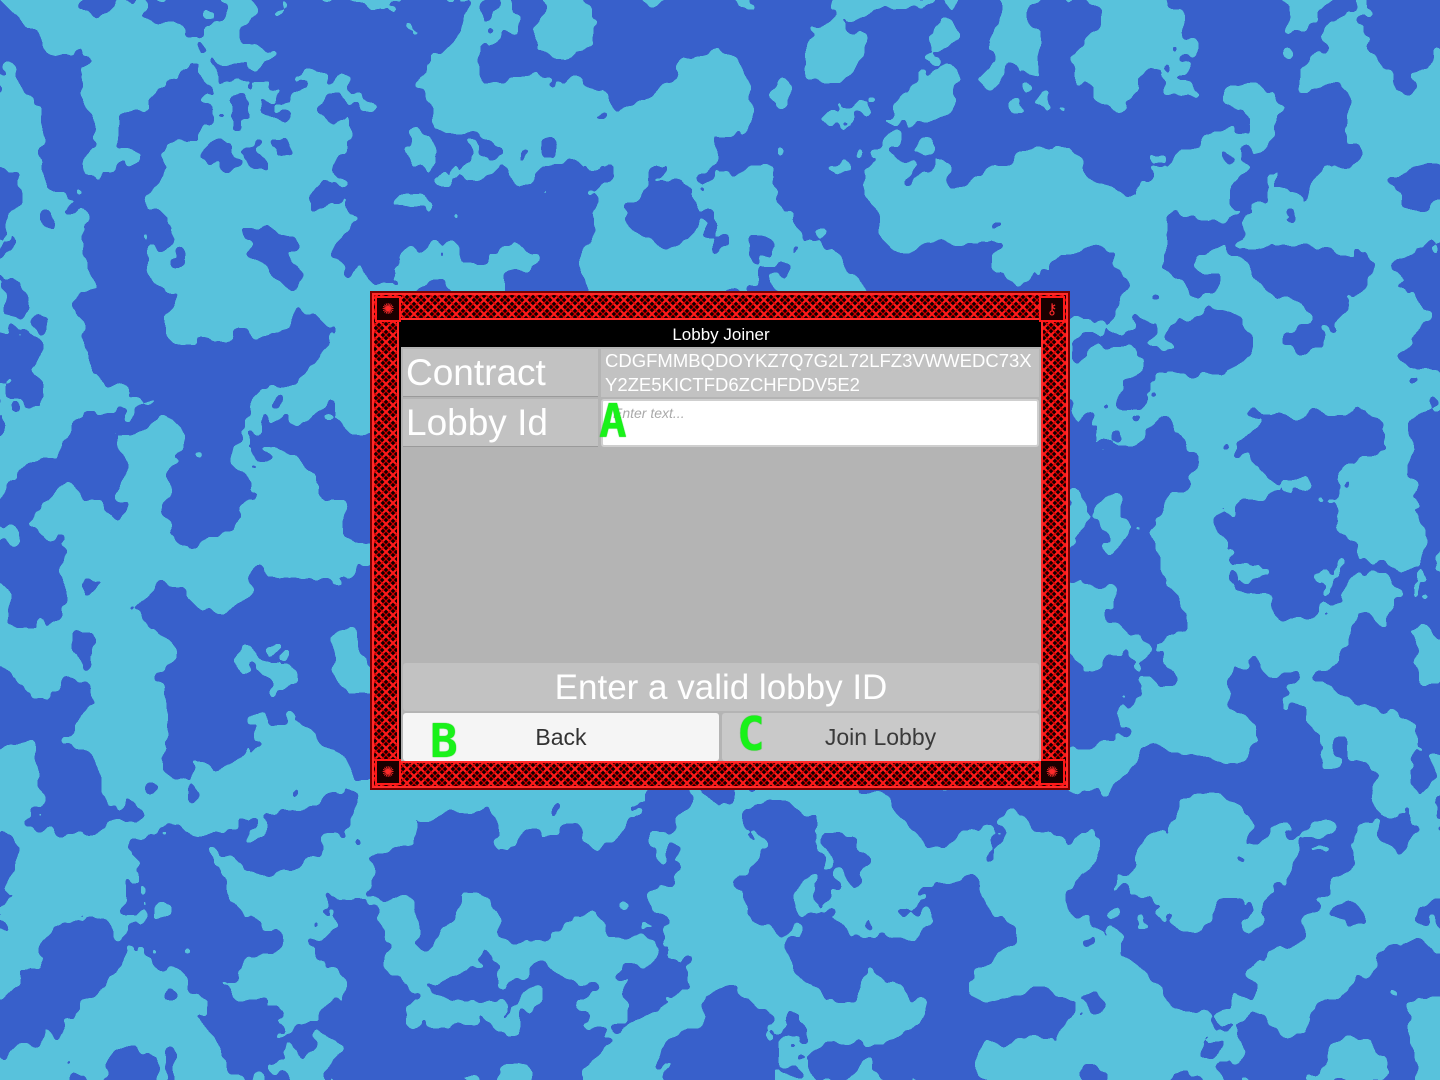 This screenshot has height=1080, width=1440. I want to click on dialog-title: Lobby Joiner, so click(721, 334).